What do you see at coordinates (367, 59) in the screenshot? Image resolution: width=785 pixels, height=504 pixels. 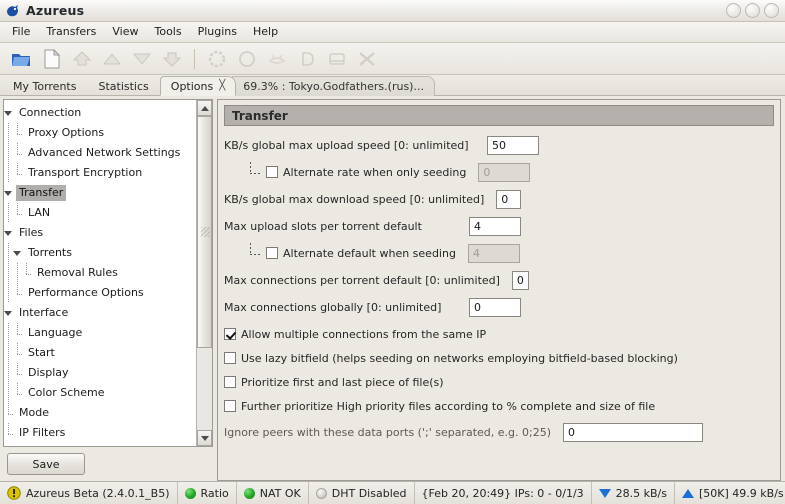 I see `publish-icon` at bounding box center [367, 59].